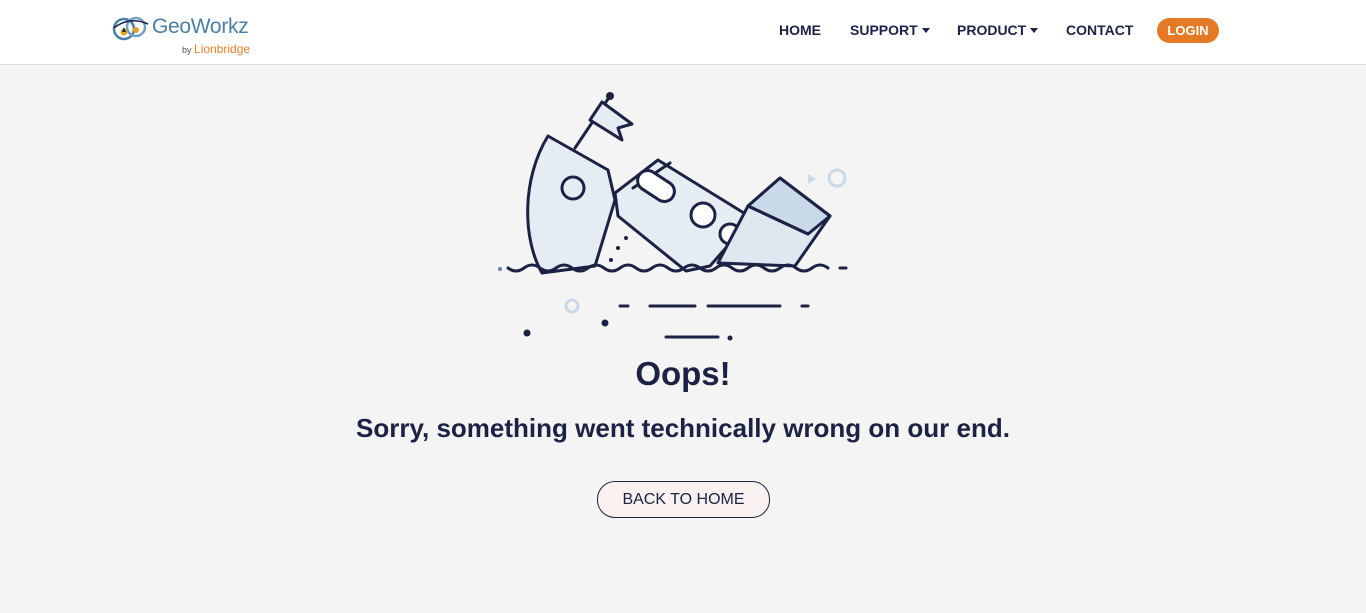 This screenshot has height=613, width=1366. I want to click on back-to-home-button: BACK TO HOME, so click(683, 499).